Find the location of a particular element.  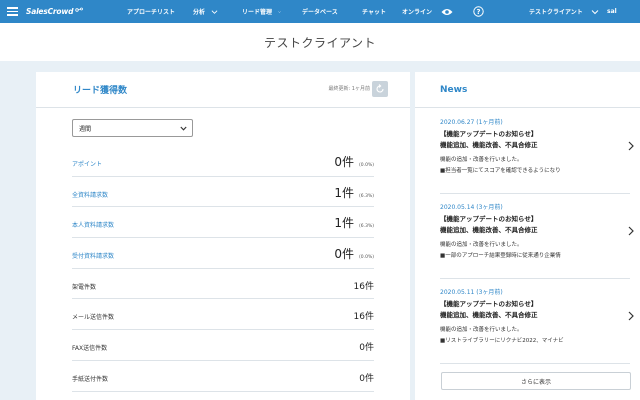

nav-database-label: データベース is located at coordinates (320, 12).